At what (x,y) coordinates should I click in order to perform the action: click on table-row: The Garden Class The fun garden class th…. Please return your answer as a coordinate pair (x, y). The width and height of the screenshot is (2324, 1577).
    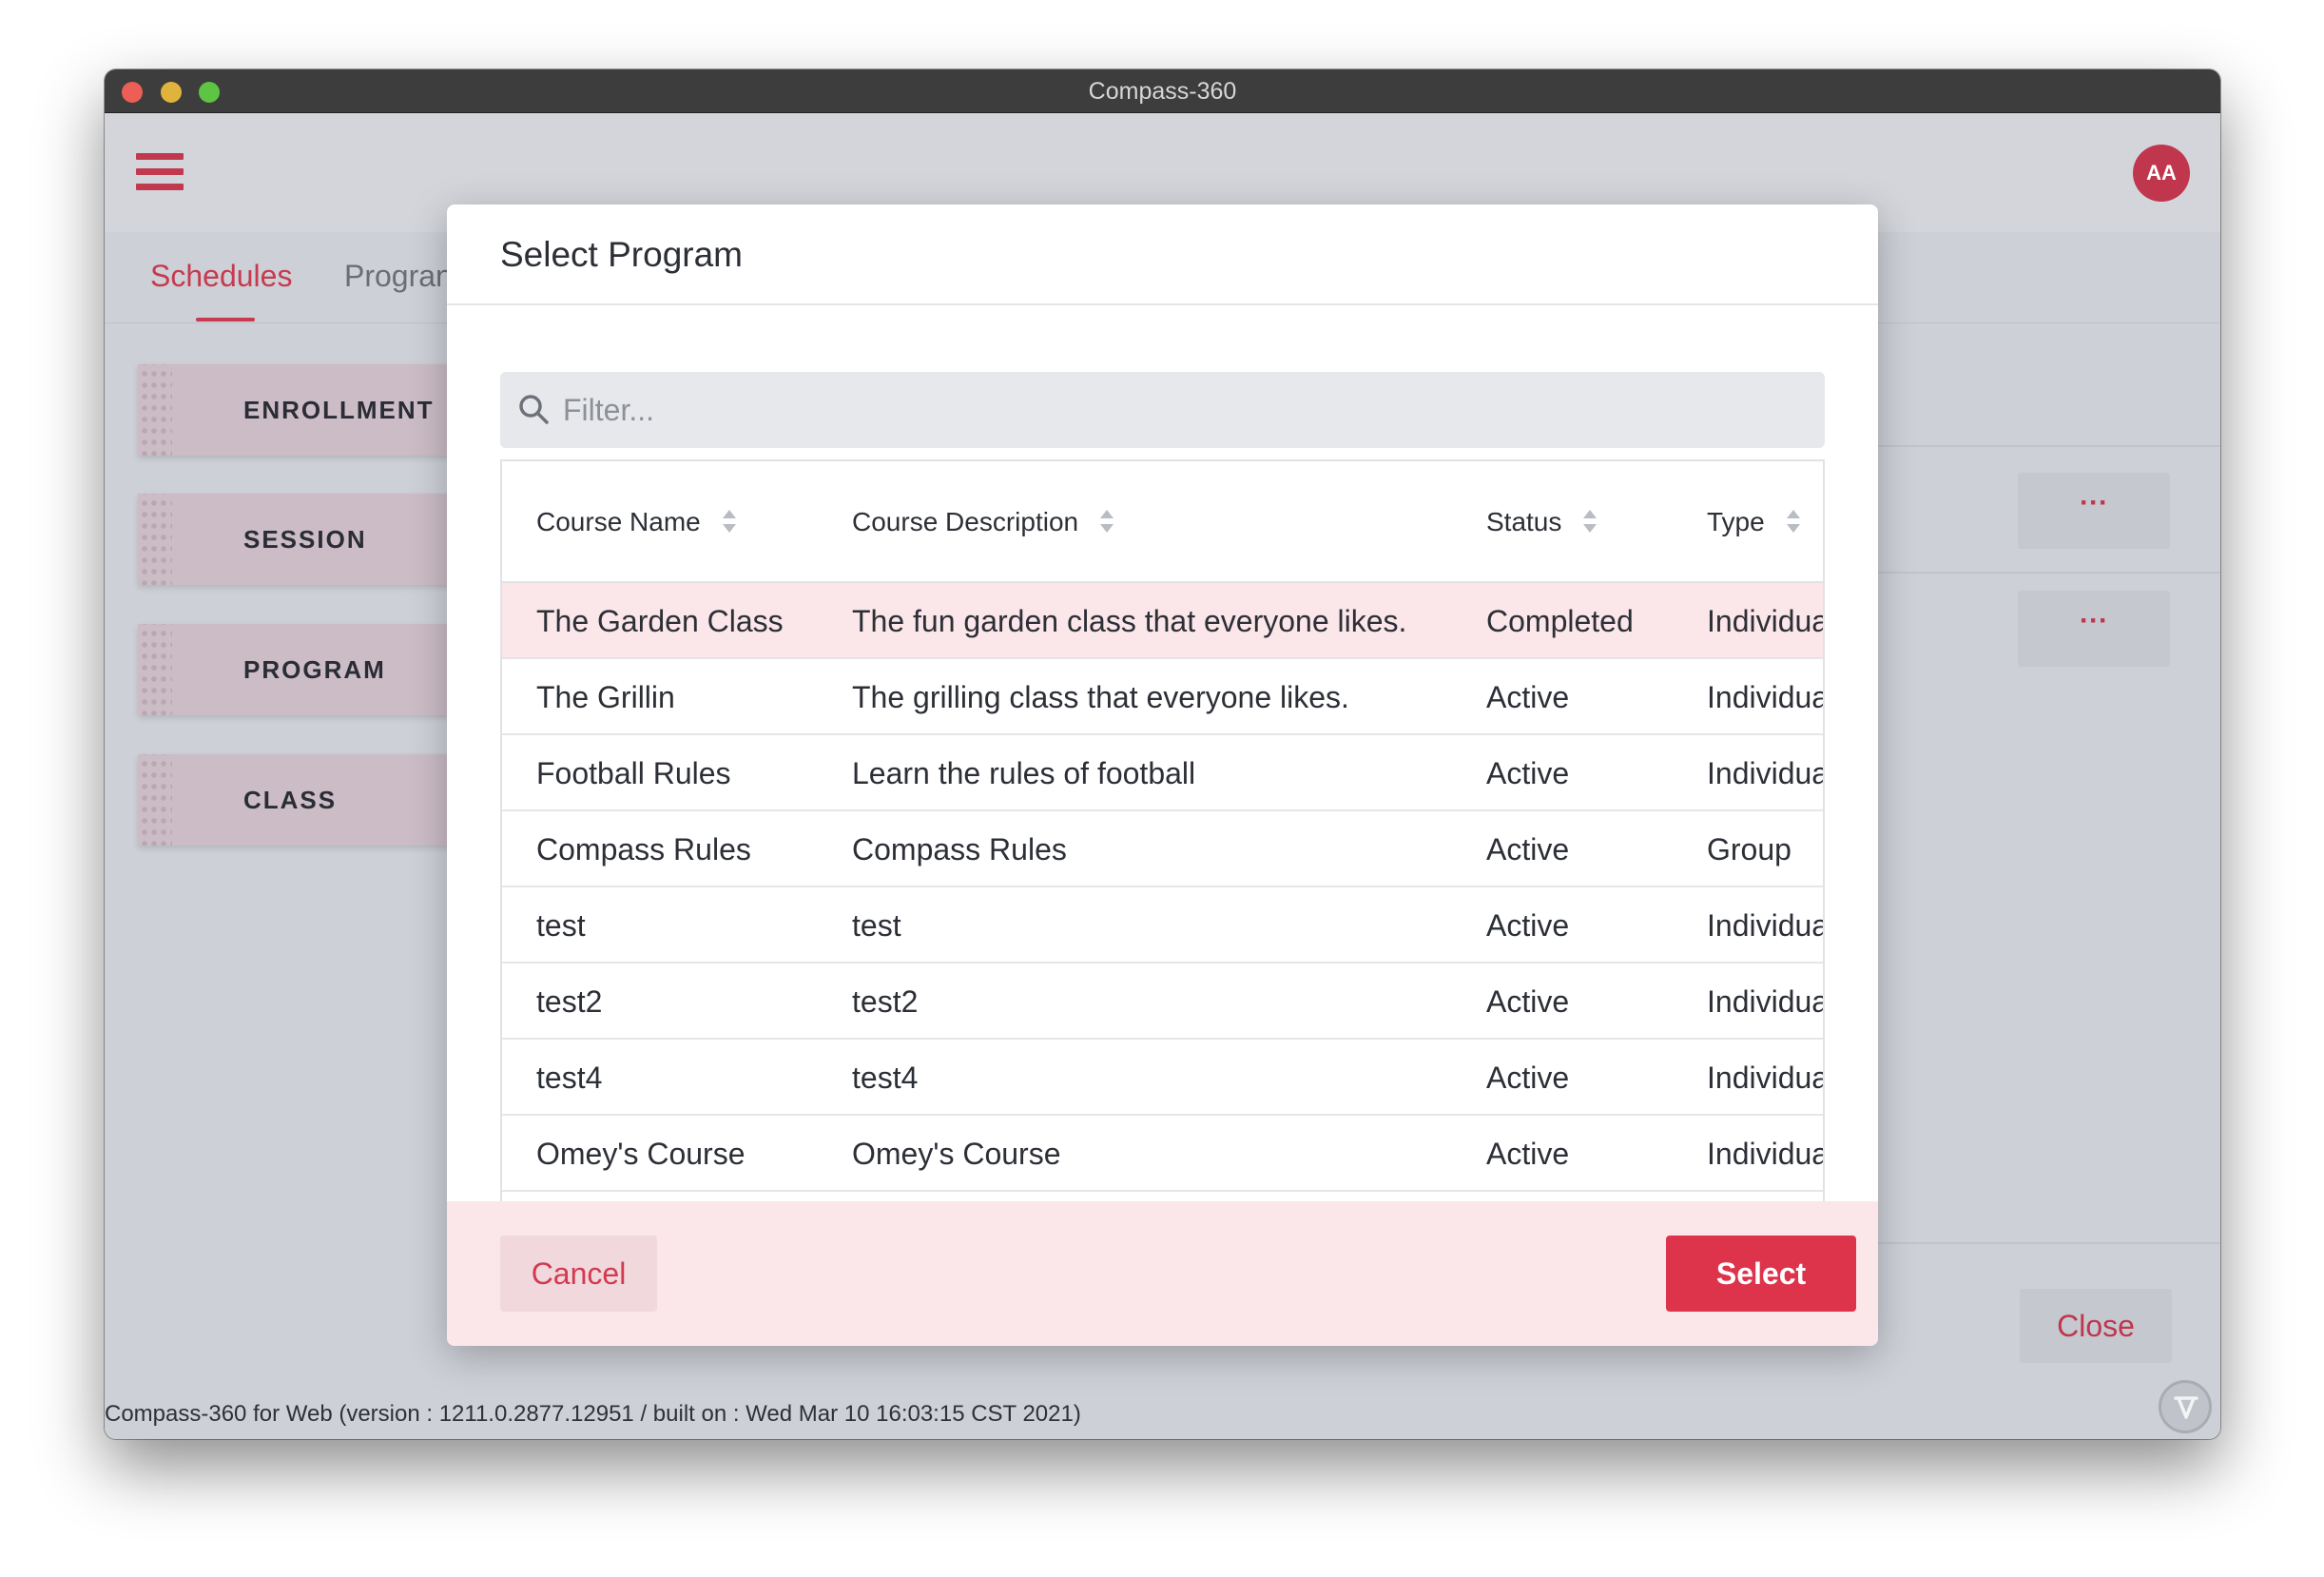
    Looking at the image, I should click on (1162, 621).